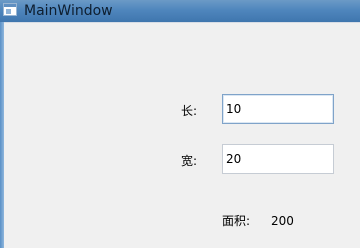  What do you see at coordinates (68, 11) in the screenshot?
I see `window-title: MainWindow` at bounding box center [68, 11].